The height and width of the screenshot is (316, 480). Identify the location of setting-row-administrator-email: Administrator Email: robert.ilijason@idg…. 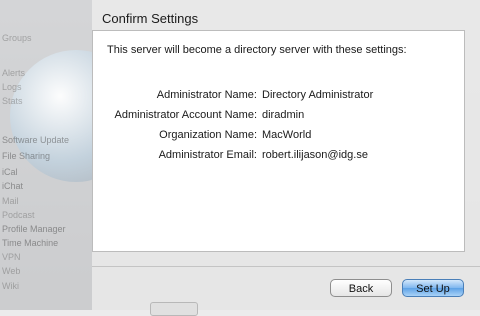
(279, 157).